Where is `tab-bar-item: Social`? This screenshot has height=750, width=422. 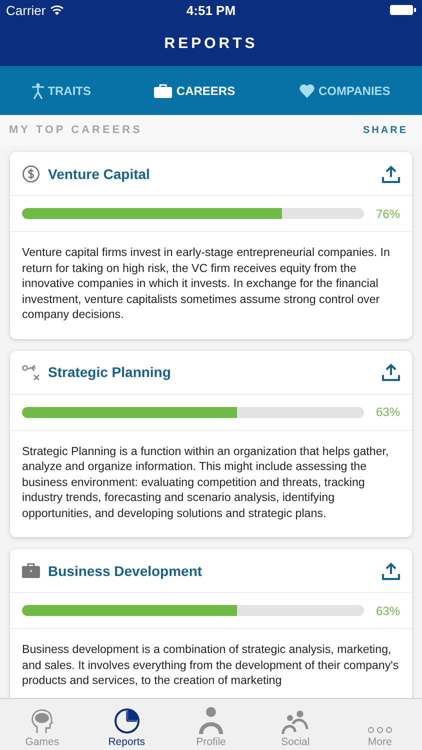 tab-bar-item: Social is located at coordinates (295, 724).